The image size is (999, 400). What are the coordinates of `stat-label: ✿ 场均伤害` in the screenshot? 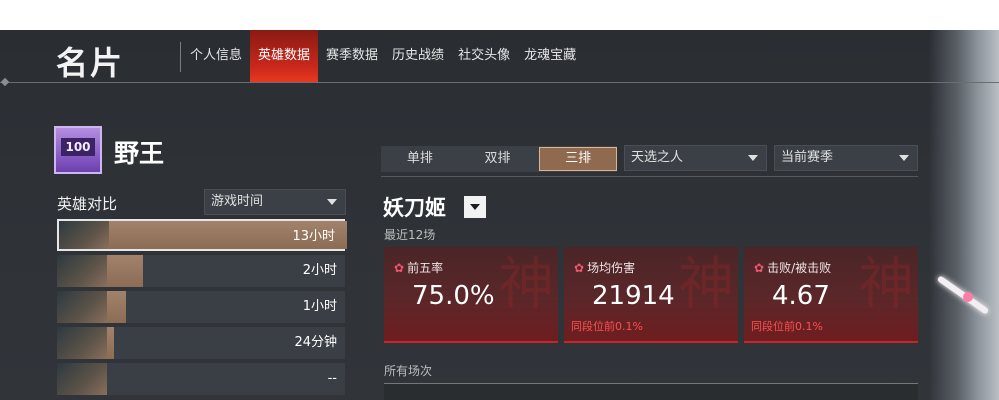 It's located at (604, 267).